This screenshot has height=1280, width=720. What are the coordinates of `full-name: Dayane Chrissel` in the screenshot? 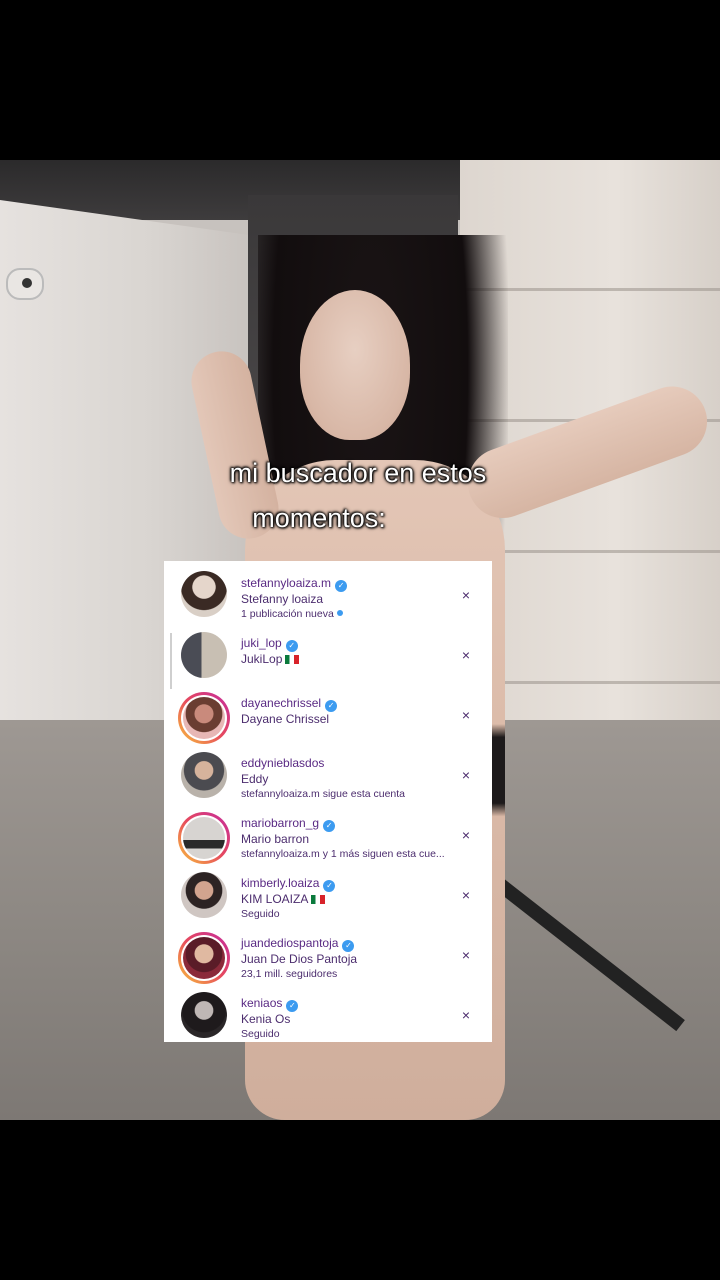 It's located at (285, 719).